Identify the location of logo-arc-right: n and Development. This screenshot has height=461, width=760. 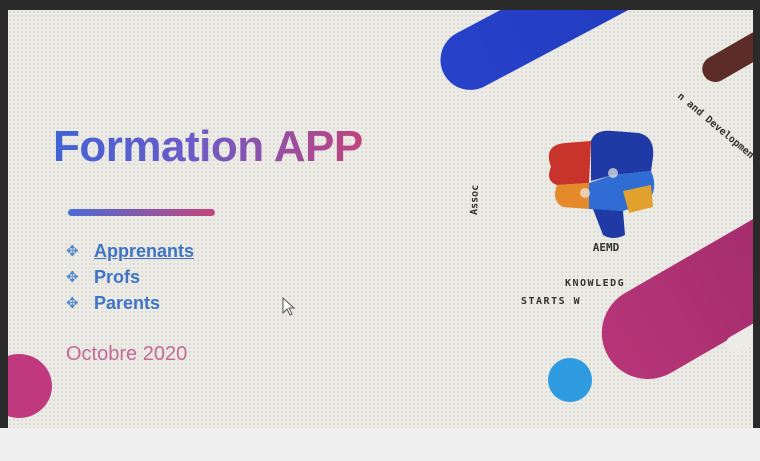
(714, 128).